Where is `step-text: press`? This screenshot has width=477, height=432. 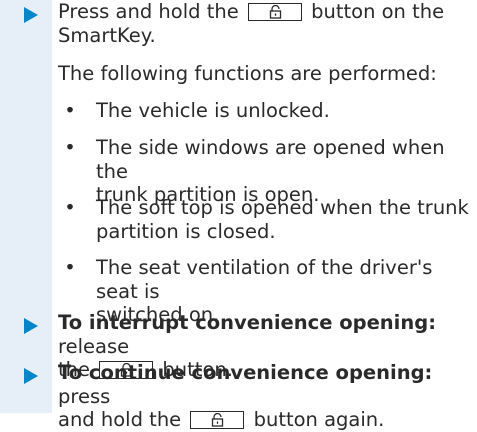 step-text: press is located at coordinates (84, 396).